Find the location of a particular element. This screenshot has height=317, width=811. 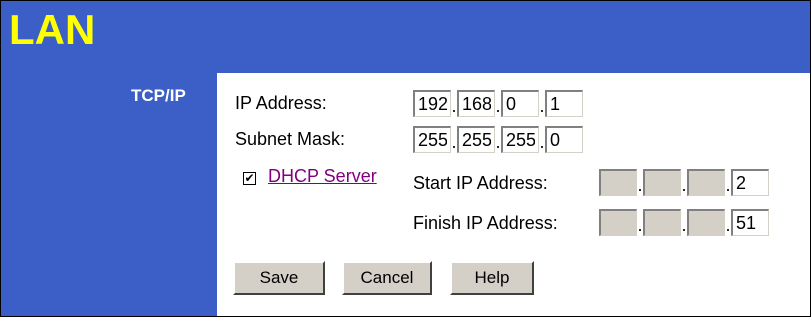

section-label-tcpip: TCP/IP is located at coordinates (158, 95).